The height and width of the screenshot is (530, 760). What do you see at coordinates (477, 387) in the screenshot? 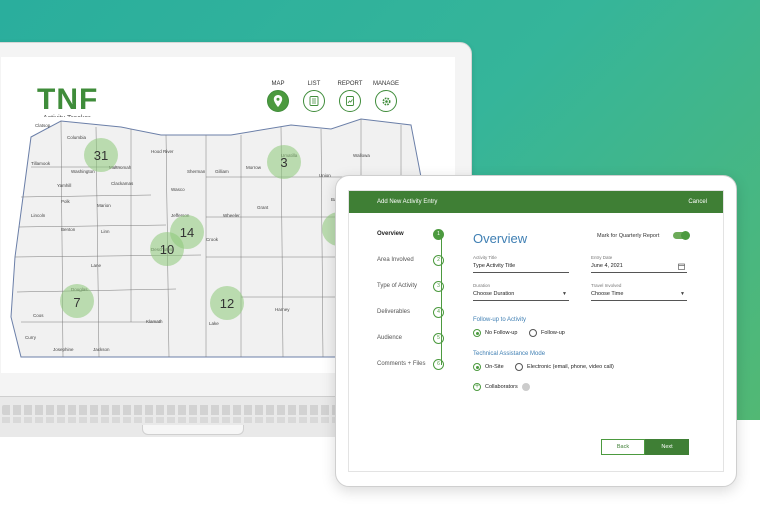
I see `add-icon: +` at bounding box center [477, 387].